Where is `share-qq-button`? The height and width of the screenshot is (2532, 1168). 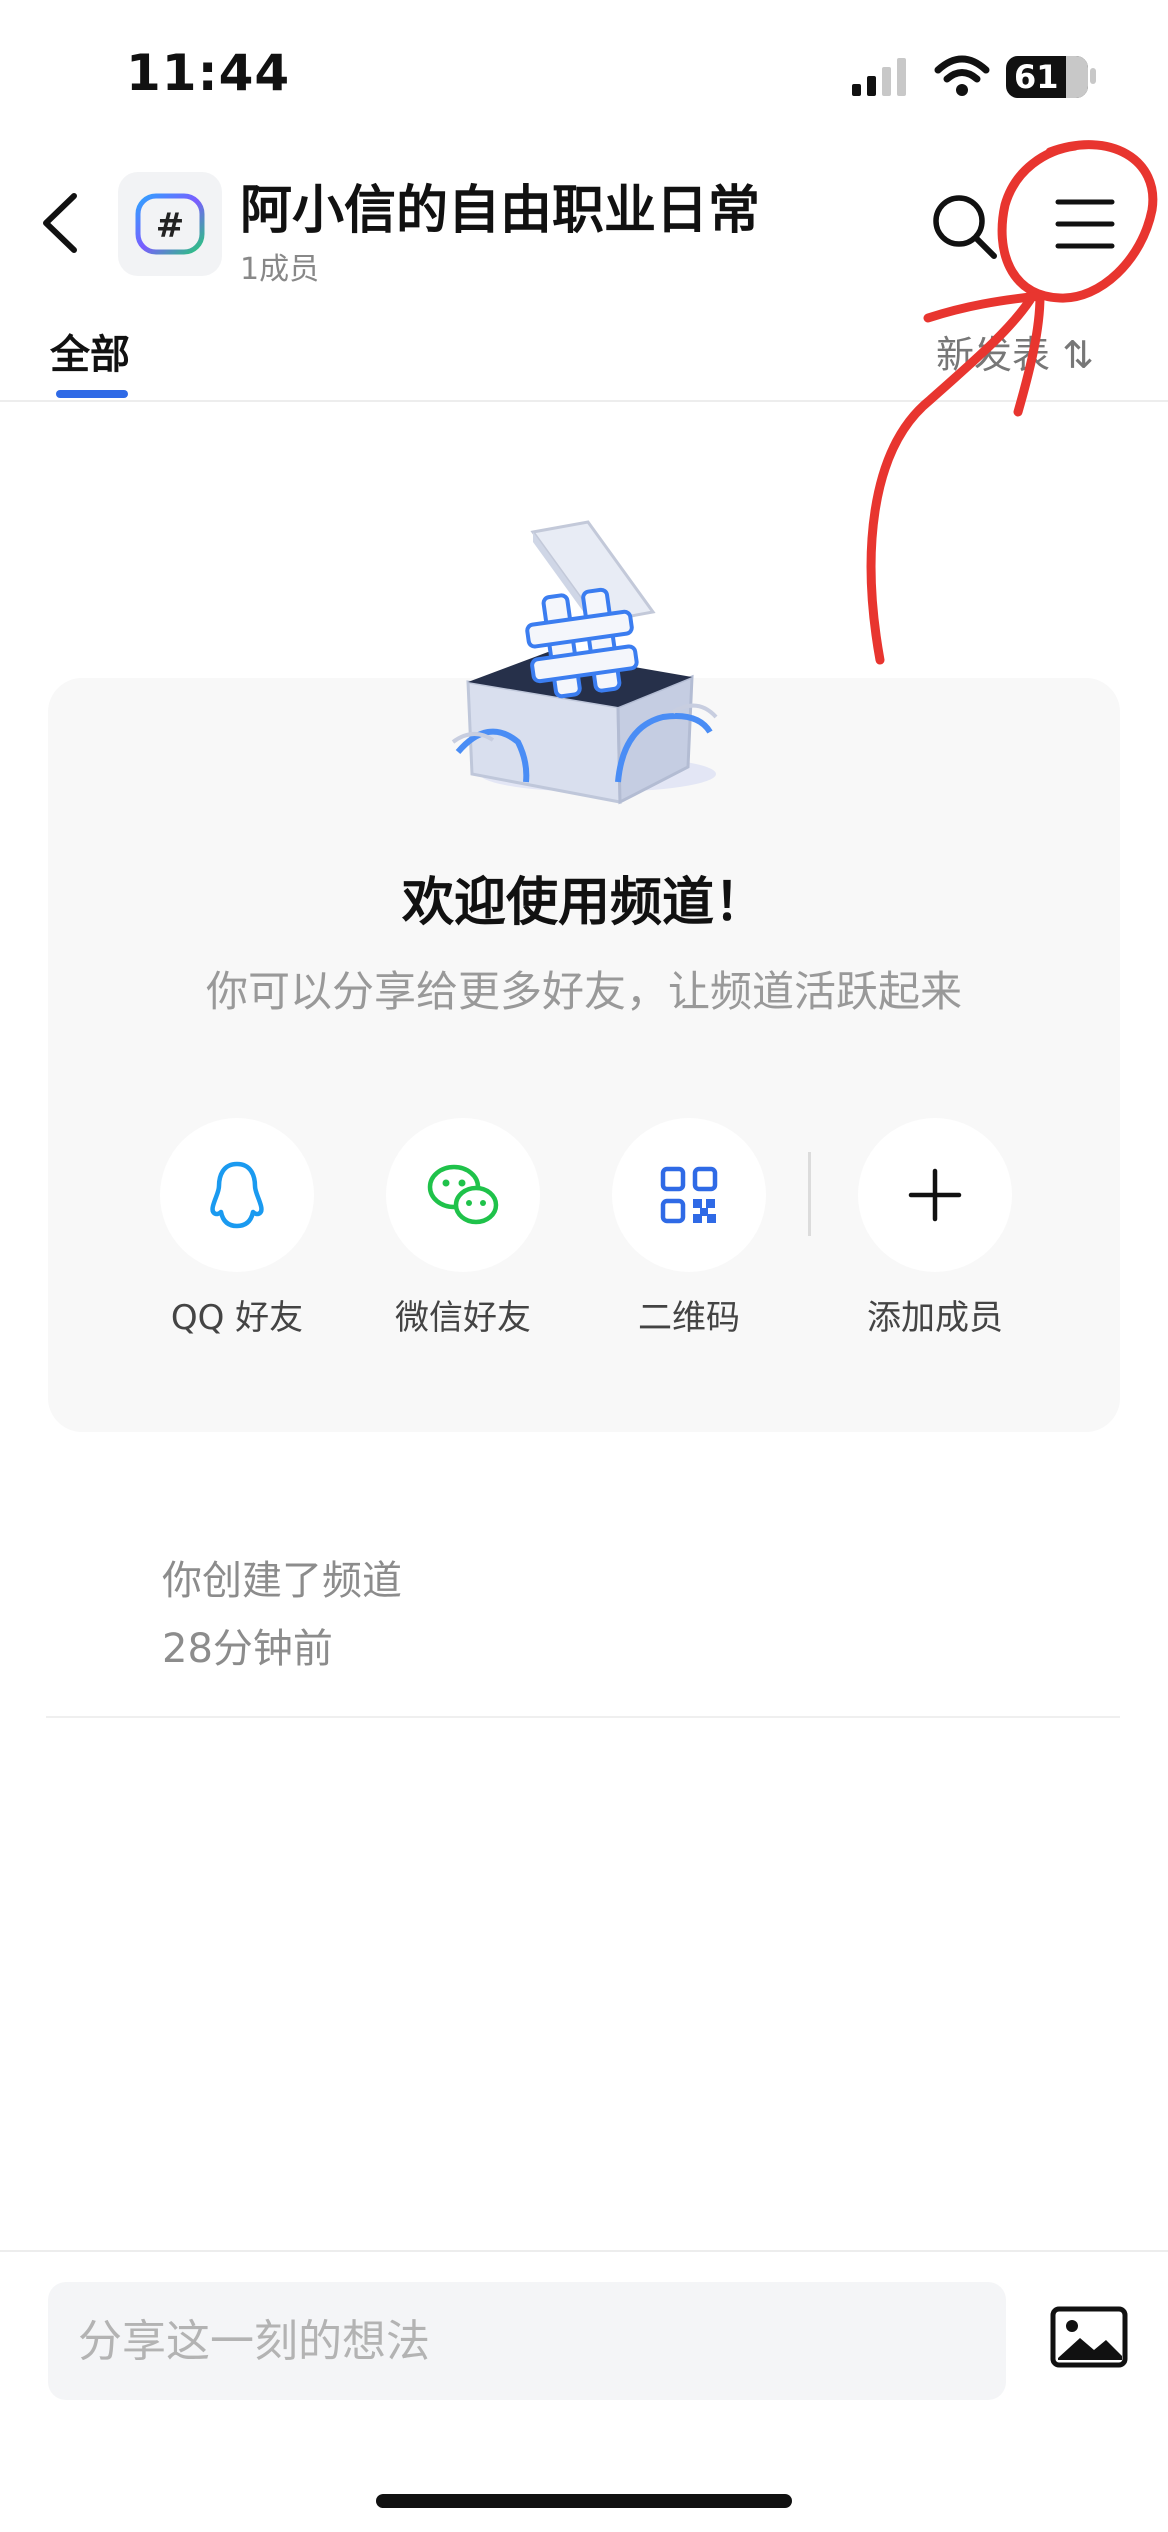 share-qq-button is located at coordinates (237, 1195).